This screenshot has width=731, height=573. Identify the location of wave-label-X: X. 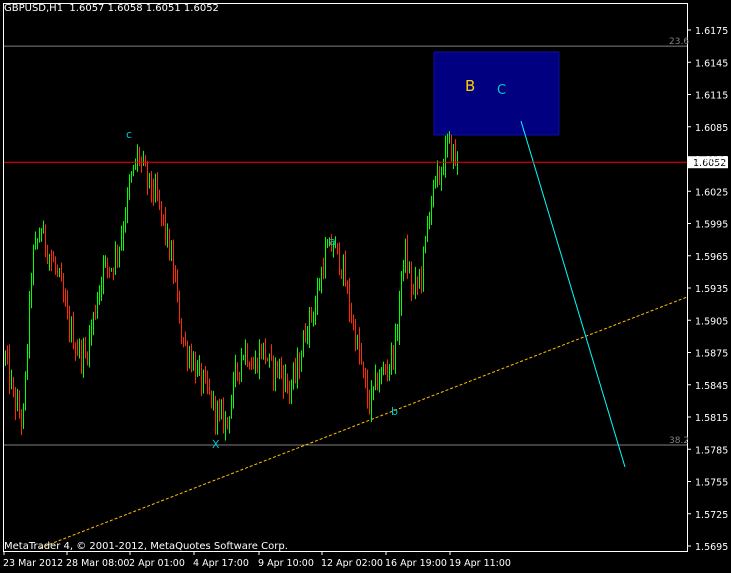
(216, 444).